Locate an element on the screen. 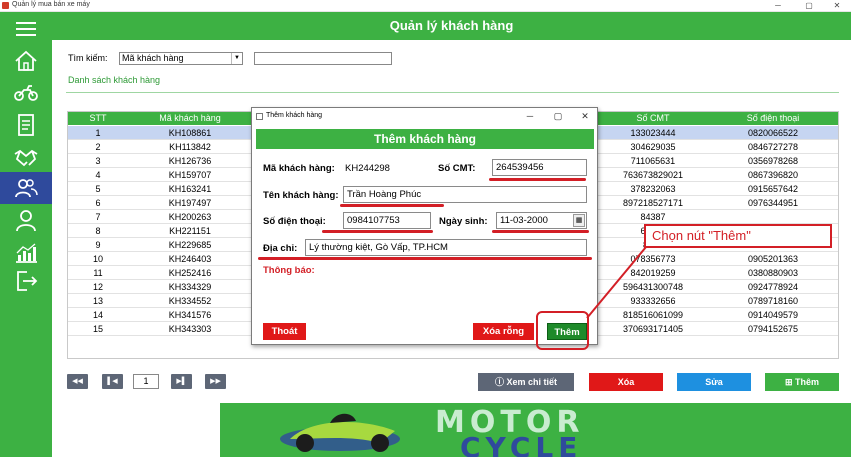 This screenshot has width=851, height=457. callout-box: Chọn nút "Thêm" is located at coordinates (738, 236).